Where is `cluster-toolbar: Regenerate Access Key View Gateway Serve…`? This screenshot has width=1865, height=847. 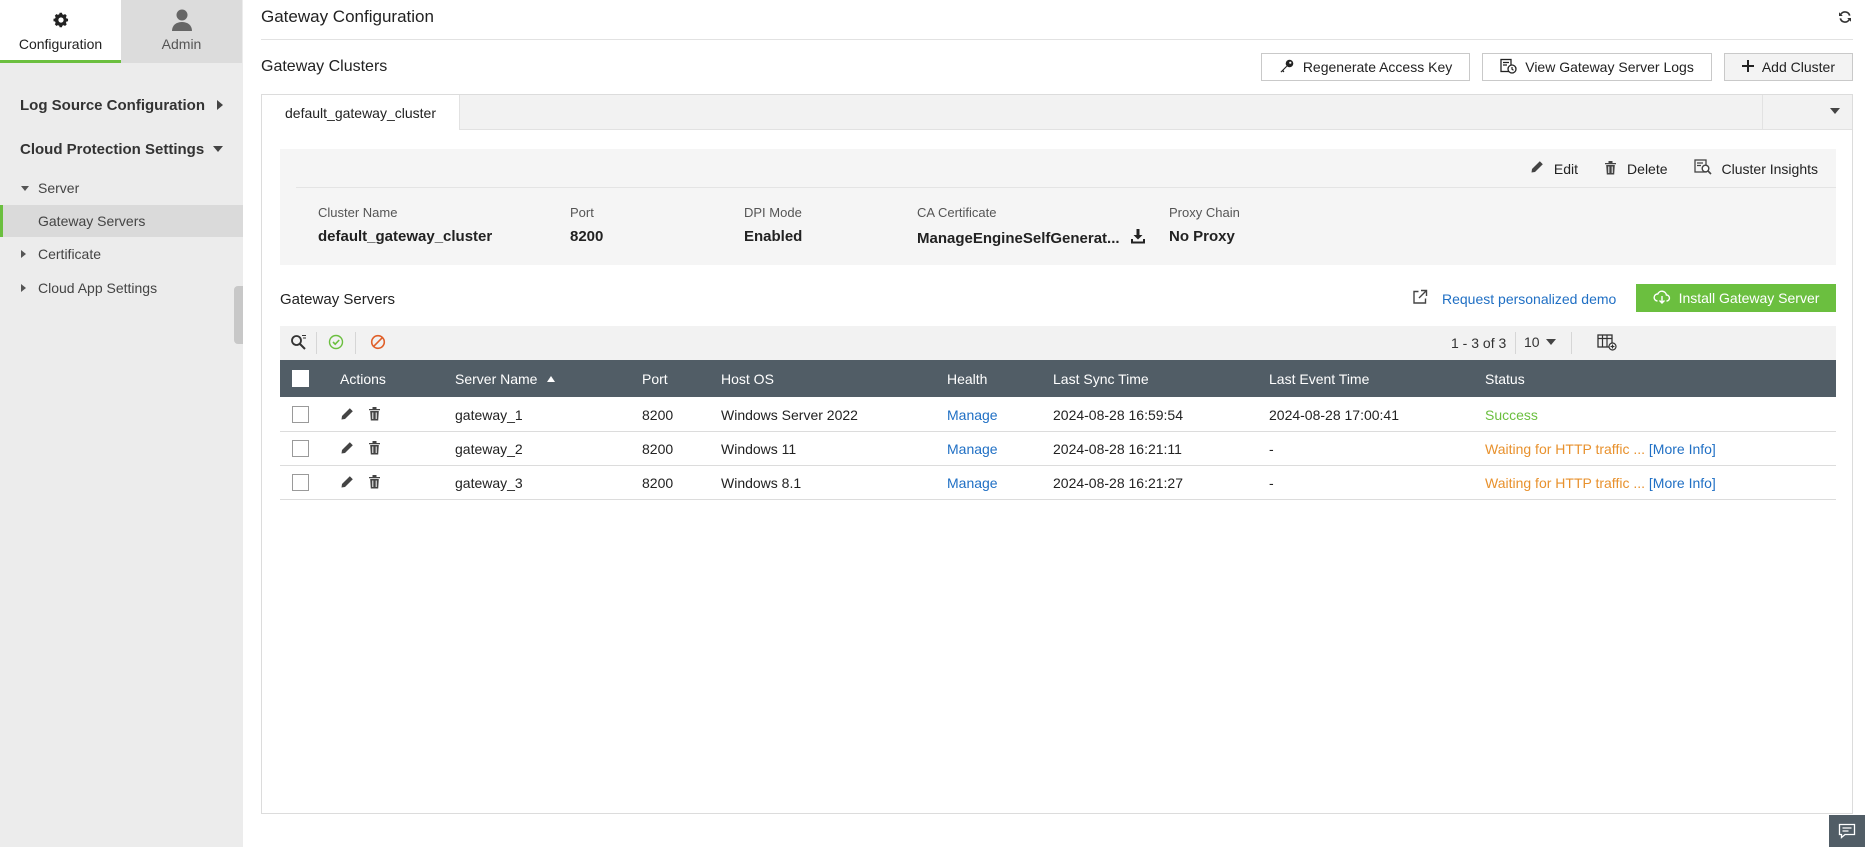
cluster-toolbar: Regenerate Access Key View Gateway Serve… is located at coordinates (1556, 67).